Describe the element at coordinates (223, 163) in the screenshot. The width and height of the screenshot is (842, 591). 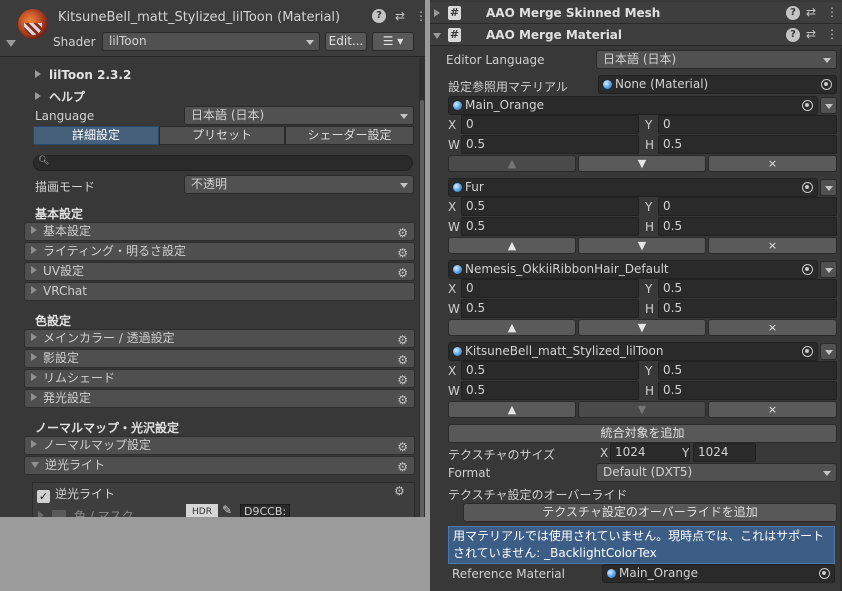
I see `search-input: 🔍︎` at that location.